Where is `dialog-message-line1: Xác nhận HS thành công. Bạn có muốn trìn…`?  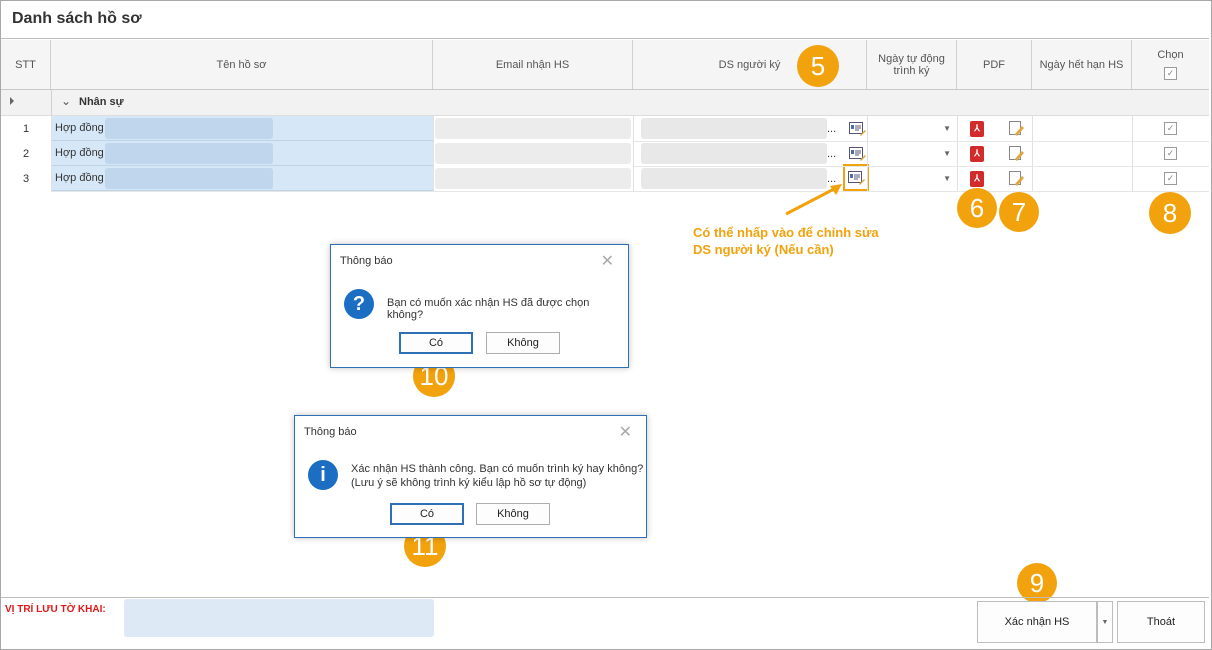 dialog-message-line1: Xác nhận HS thành công. Bạn có muốn trìn… is located at coordinates (497, 469).